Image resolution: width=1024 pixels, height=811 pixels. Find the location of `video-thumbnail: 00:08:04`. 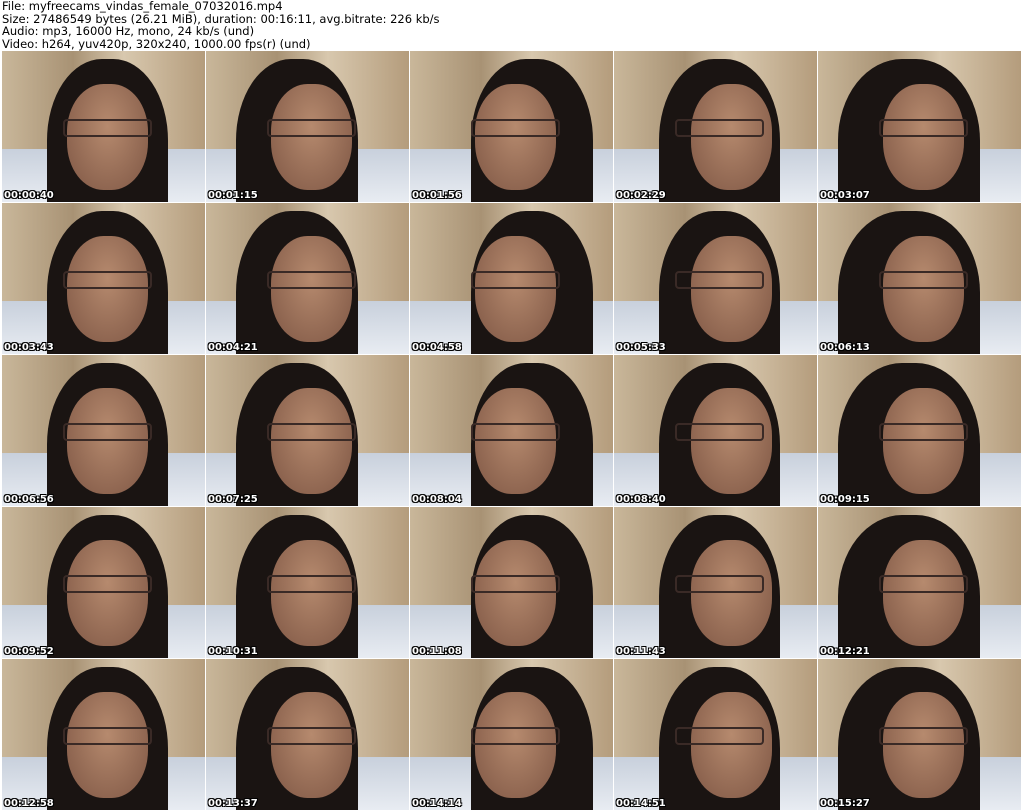

video-thumbnail: 00:08:04 is located at coordinates (511, 430).